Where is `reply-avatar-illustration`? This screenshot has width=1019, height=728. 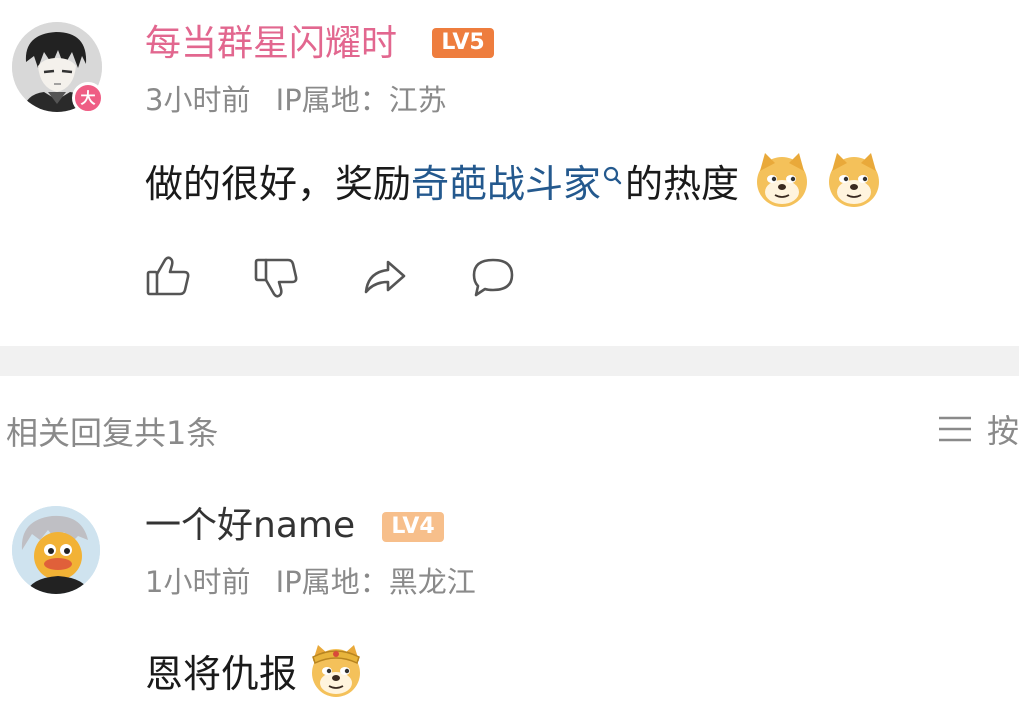
reply-avatar-illustration is located at coordinates (56, 550).